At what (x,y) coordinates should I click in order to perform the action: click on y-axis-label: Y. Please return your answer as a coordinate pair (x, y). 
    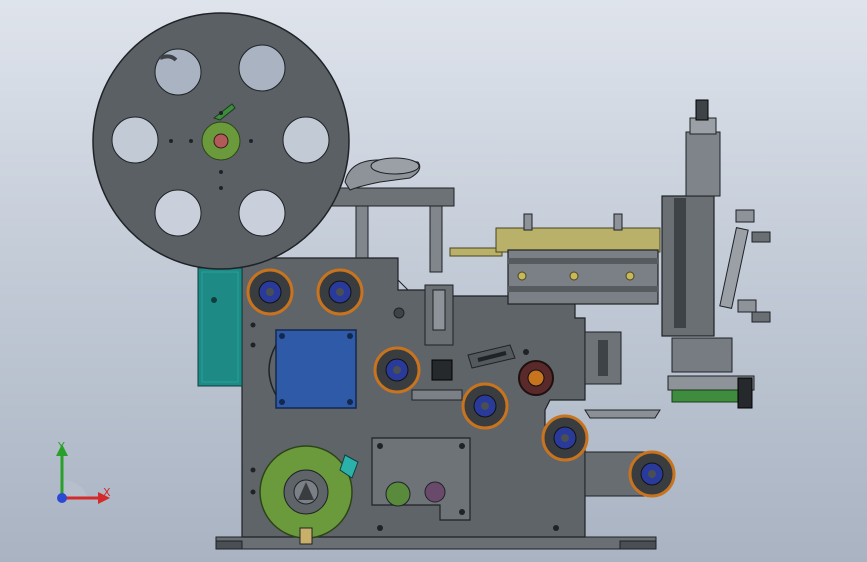
    Looking at the image, I should click on (61, 446).